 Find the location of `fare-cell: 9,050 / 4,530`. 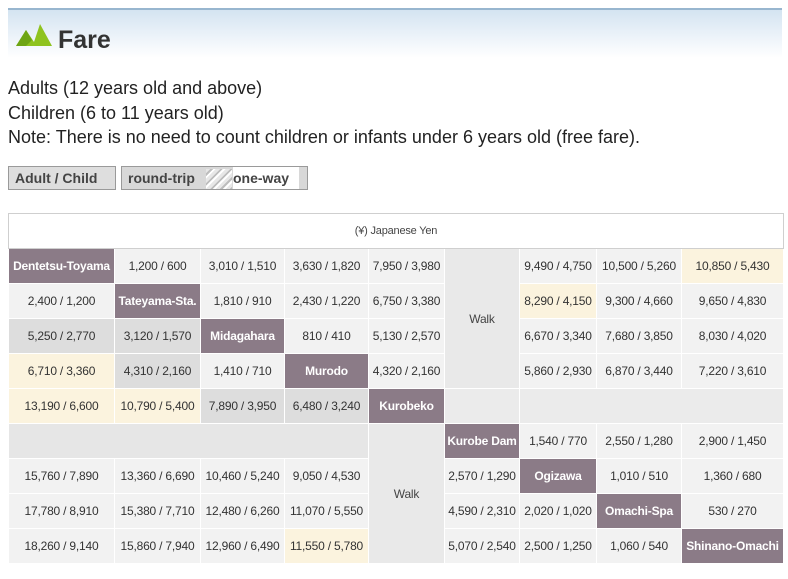

fare-cell: 9,050 / 4,530 is located at coordinates (326, 476).